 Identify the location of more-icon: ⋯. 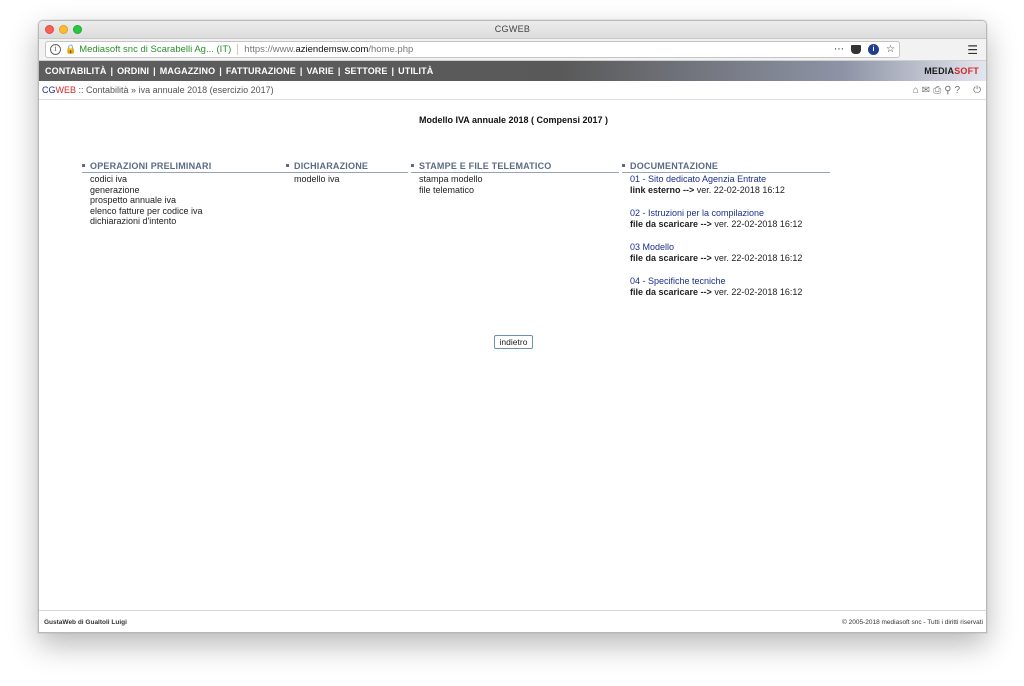
(839, 49).